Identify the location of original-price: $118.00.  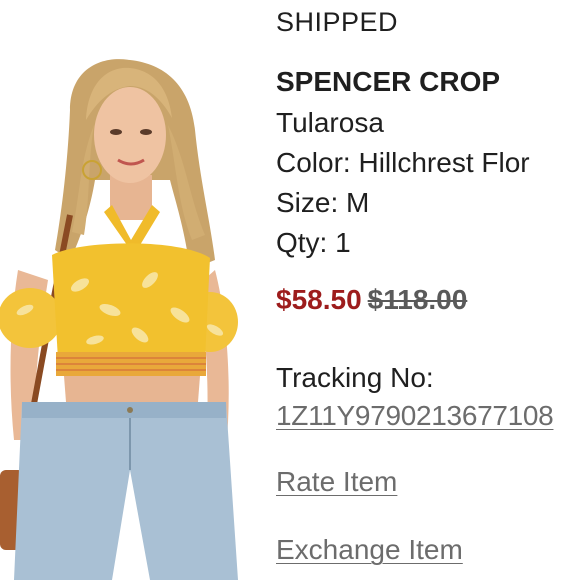
(417, 299).